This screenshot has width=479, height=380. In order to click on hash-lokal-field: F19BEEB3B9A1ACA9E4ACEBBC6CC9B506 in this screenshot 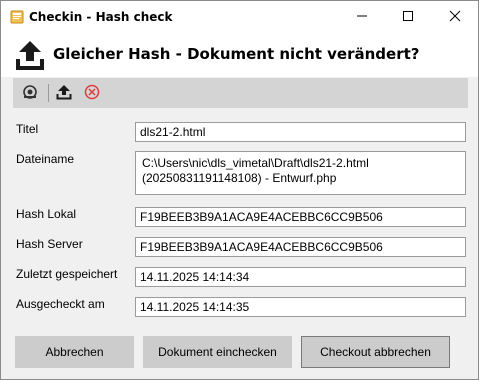, I will do `click(300, 217)`.